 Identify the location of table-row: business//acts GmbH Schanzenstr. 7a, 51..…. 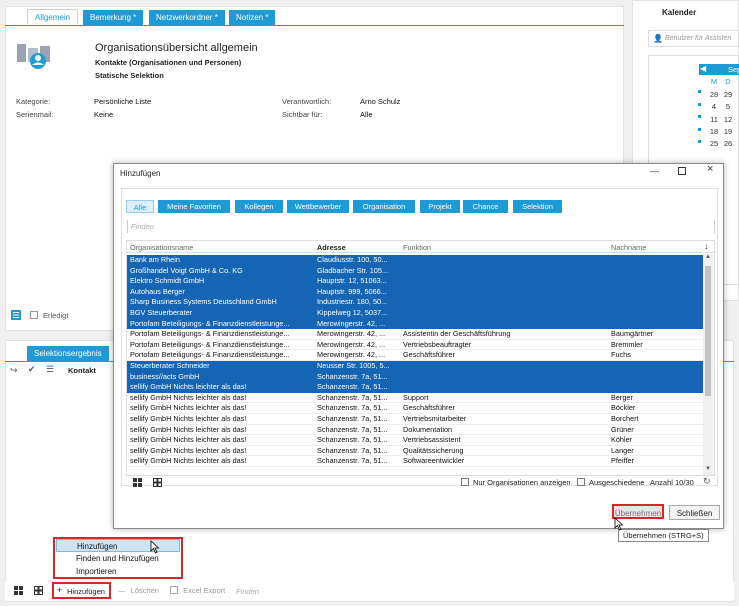
(415, 377).